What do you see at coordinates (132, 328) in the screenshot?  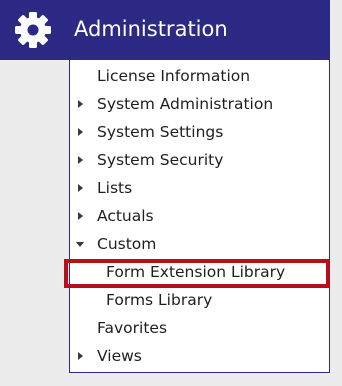 I see `menu-item-label: Favorites` at bounding box center [132, 328].